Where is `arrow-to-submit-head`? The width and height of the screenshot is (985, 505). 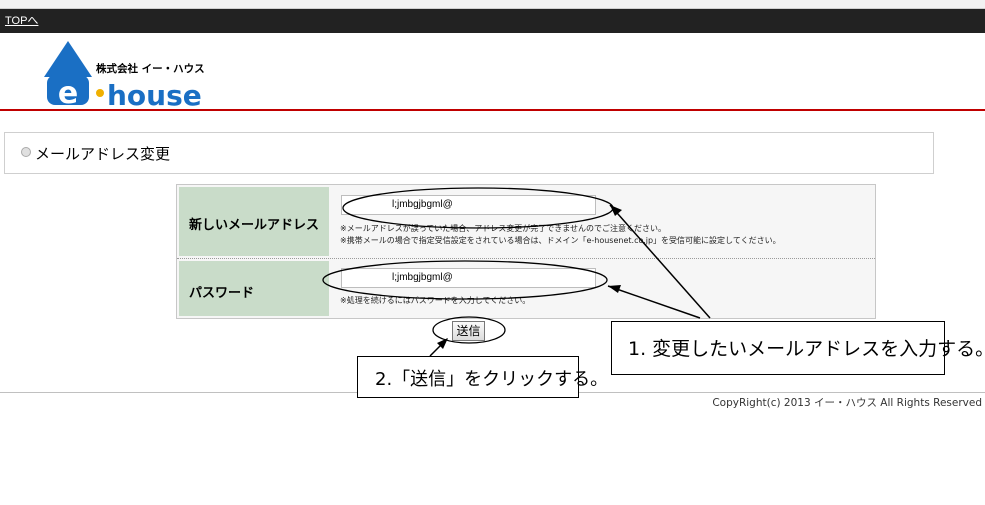 arrow-to-submit-head is located at coordinates (442, 343).